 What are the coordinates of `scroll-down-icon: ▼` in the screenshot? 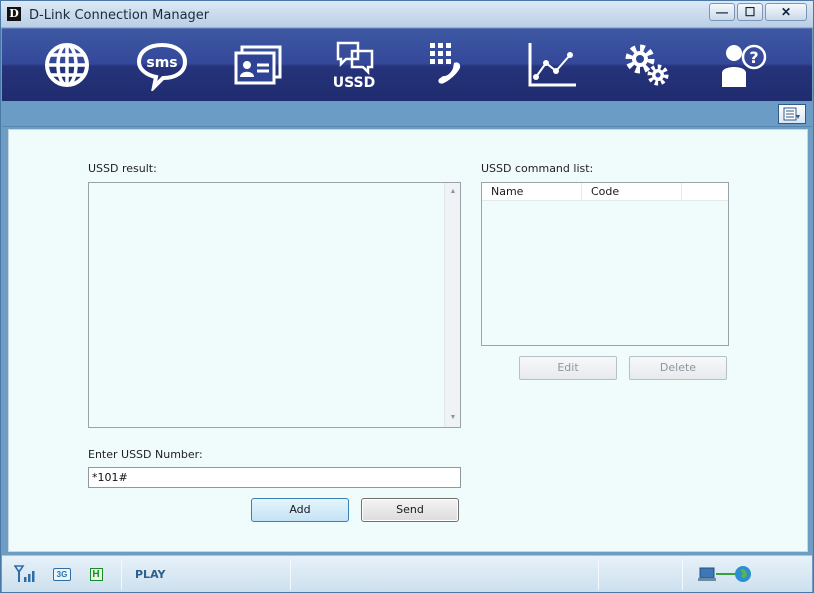 It's located at (453, 418).